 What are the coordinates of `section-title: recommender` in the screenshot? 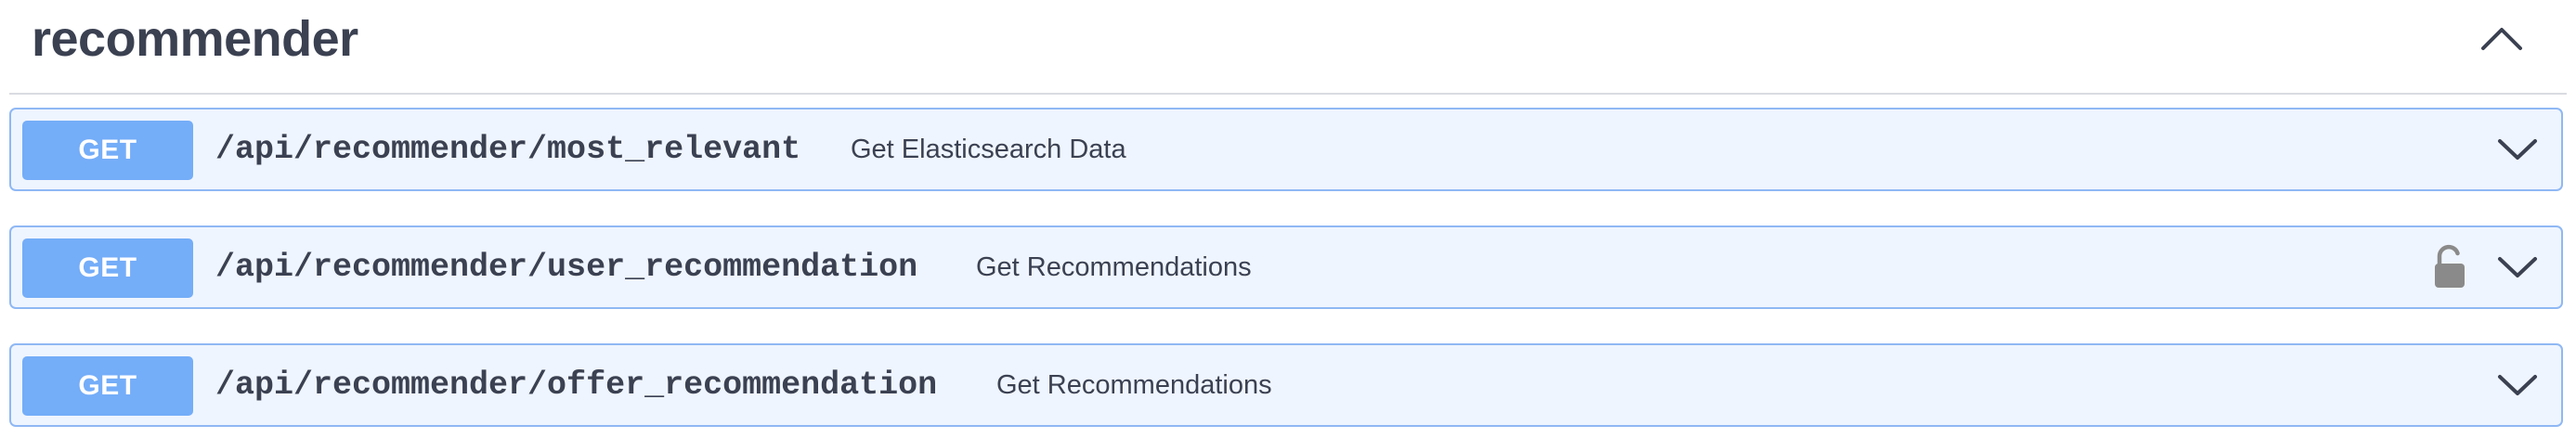 It's located at (195, 39).